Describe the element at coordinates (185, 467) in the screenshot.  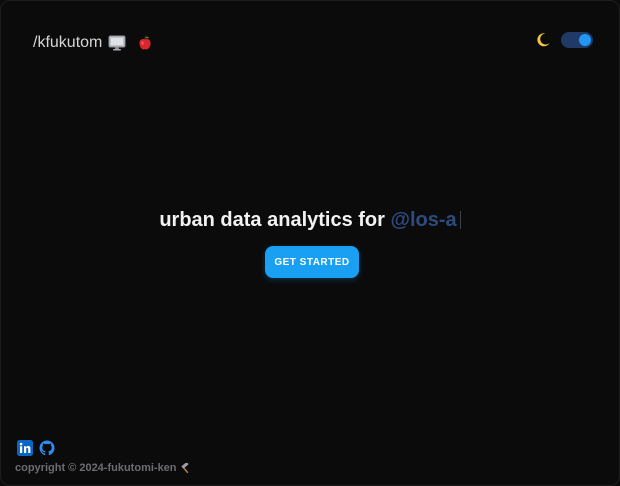
I see `hammer-icon` at that location.